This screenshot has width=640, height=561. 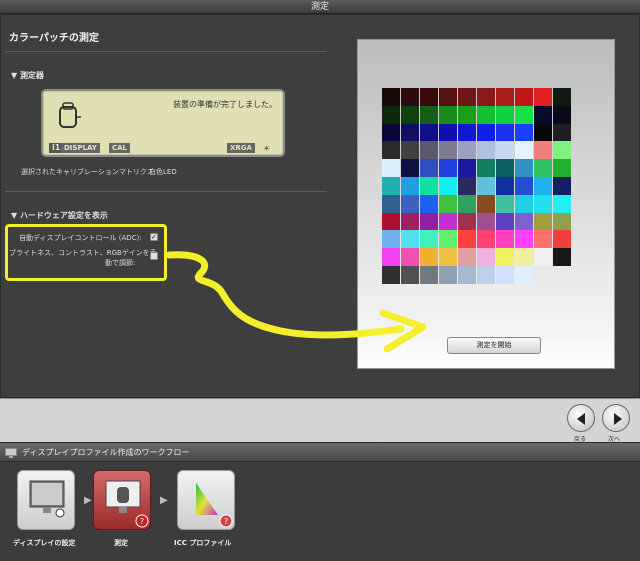 What do you see at coordinates (27, 75) in the screenshot?
I see `instrument-section-toggle: ▼ 測定器` at bounding box center [27, 75].